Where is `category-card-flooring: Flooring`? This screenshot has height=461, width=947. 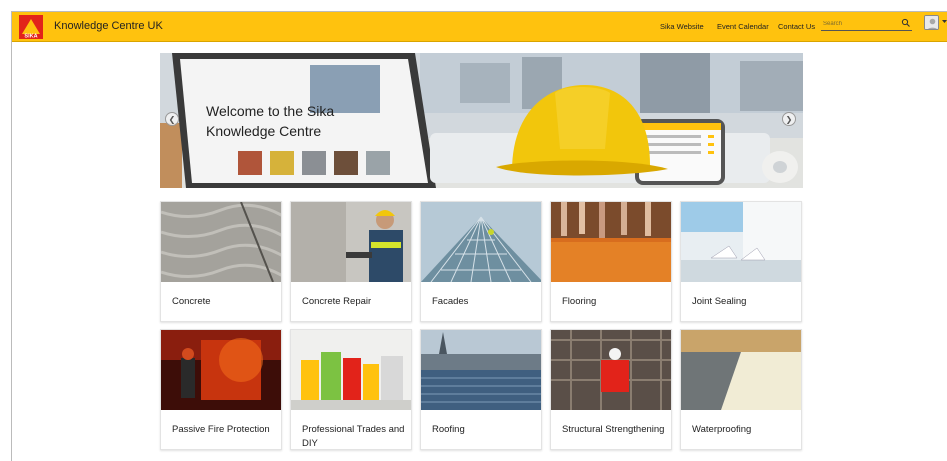 category-card-flooring: Flooring is located at coordinates (611, 261).